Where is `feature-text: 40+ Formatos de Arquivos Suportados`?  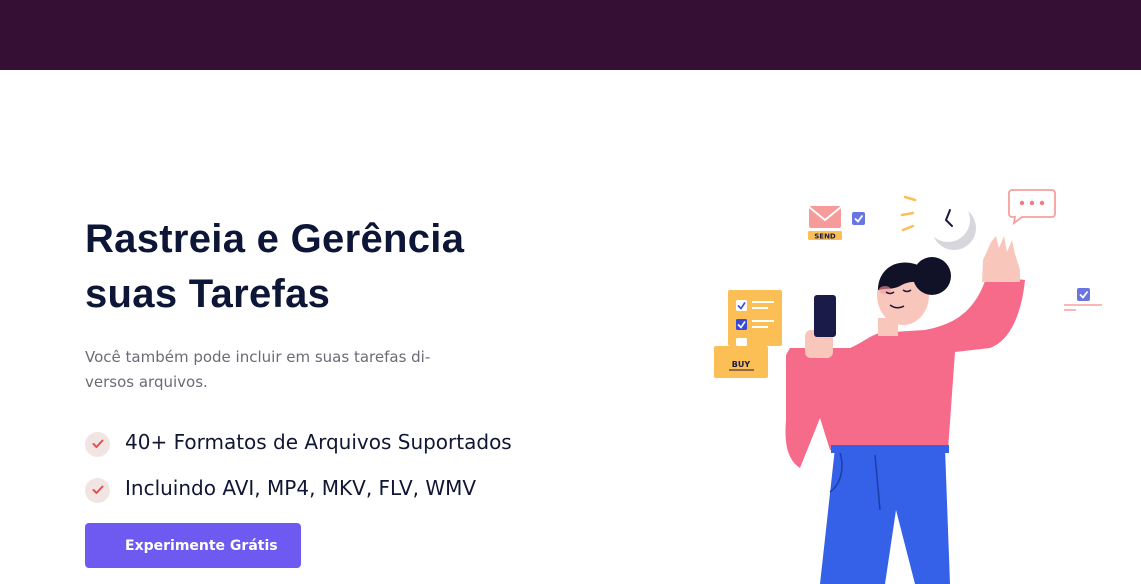
feature-text: 40+ Formatos de Arquivos Suportados is located at coordinates (318, 442).